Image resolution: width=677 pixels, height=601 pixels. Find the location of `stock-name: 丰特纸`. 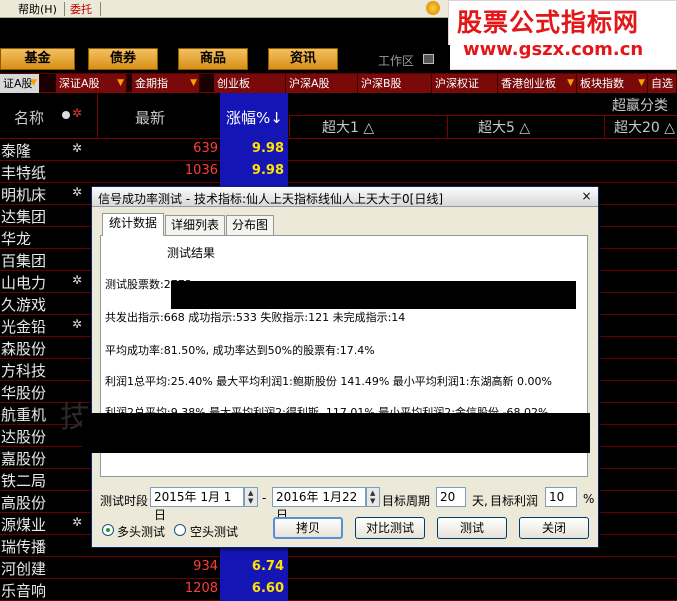

stock-name: 丰特纸 is located at coordinates (24, 173).